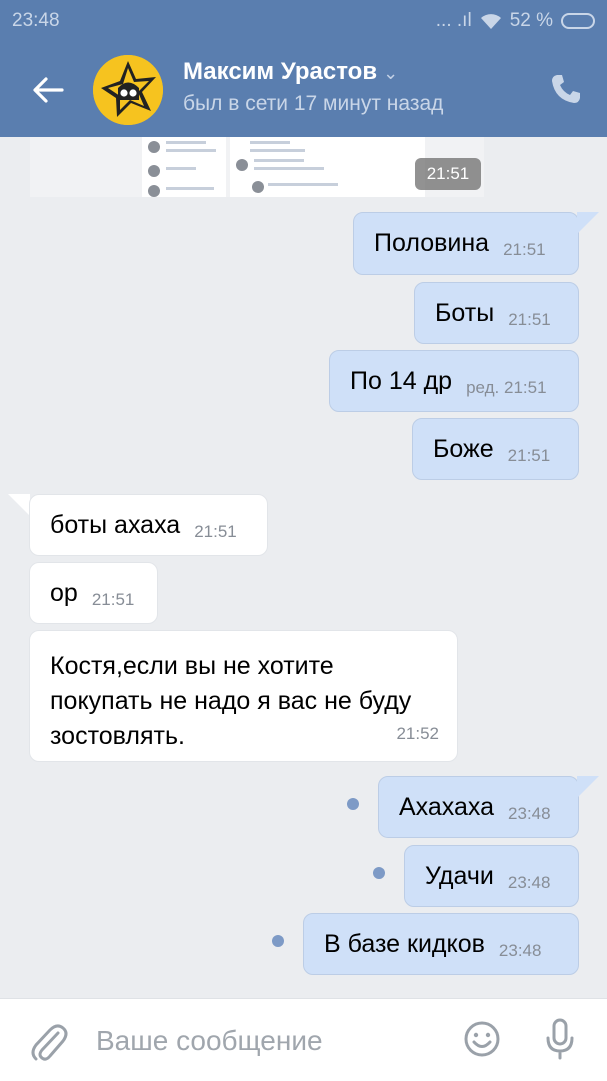  Describe the element at coordinates (404, 943) in the screenshot. I see `message-text: В базе кидков` at that location.